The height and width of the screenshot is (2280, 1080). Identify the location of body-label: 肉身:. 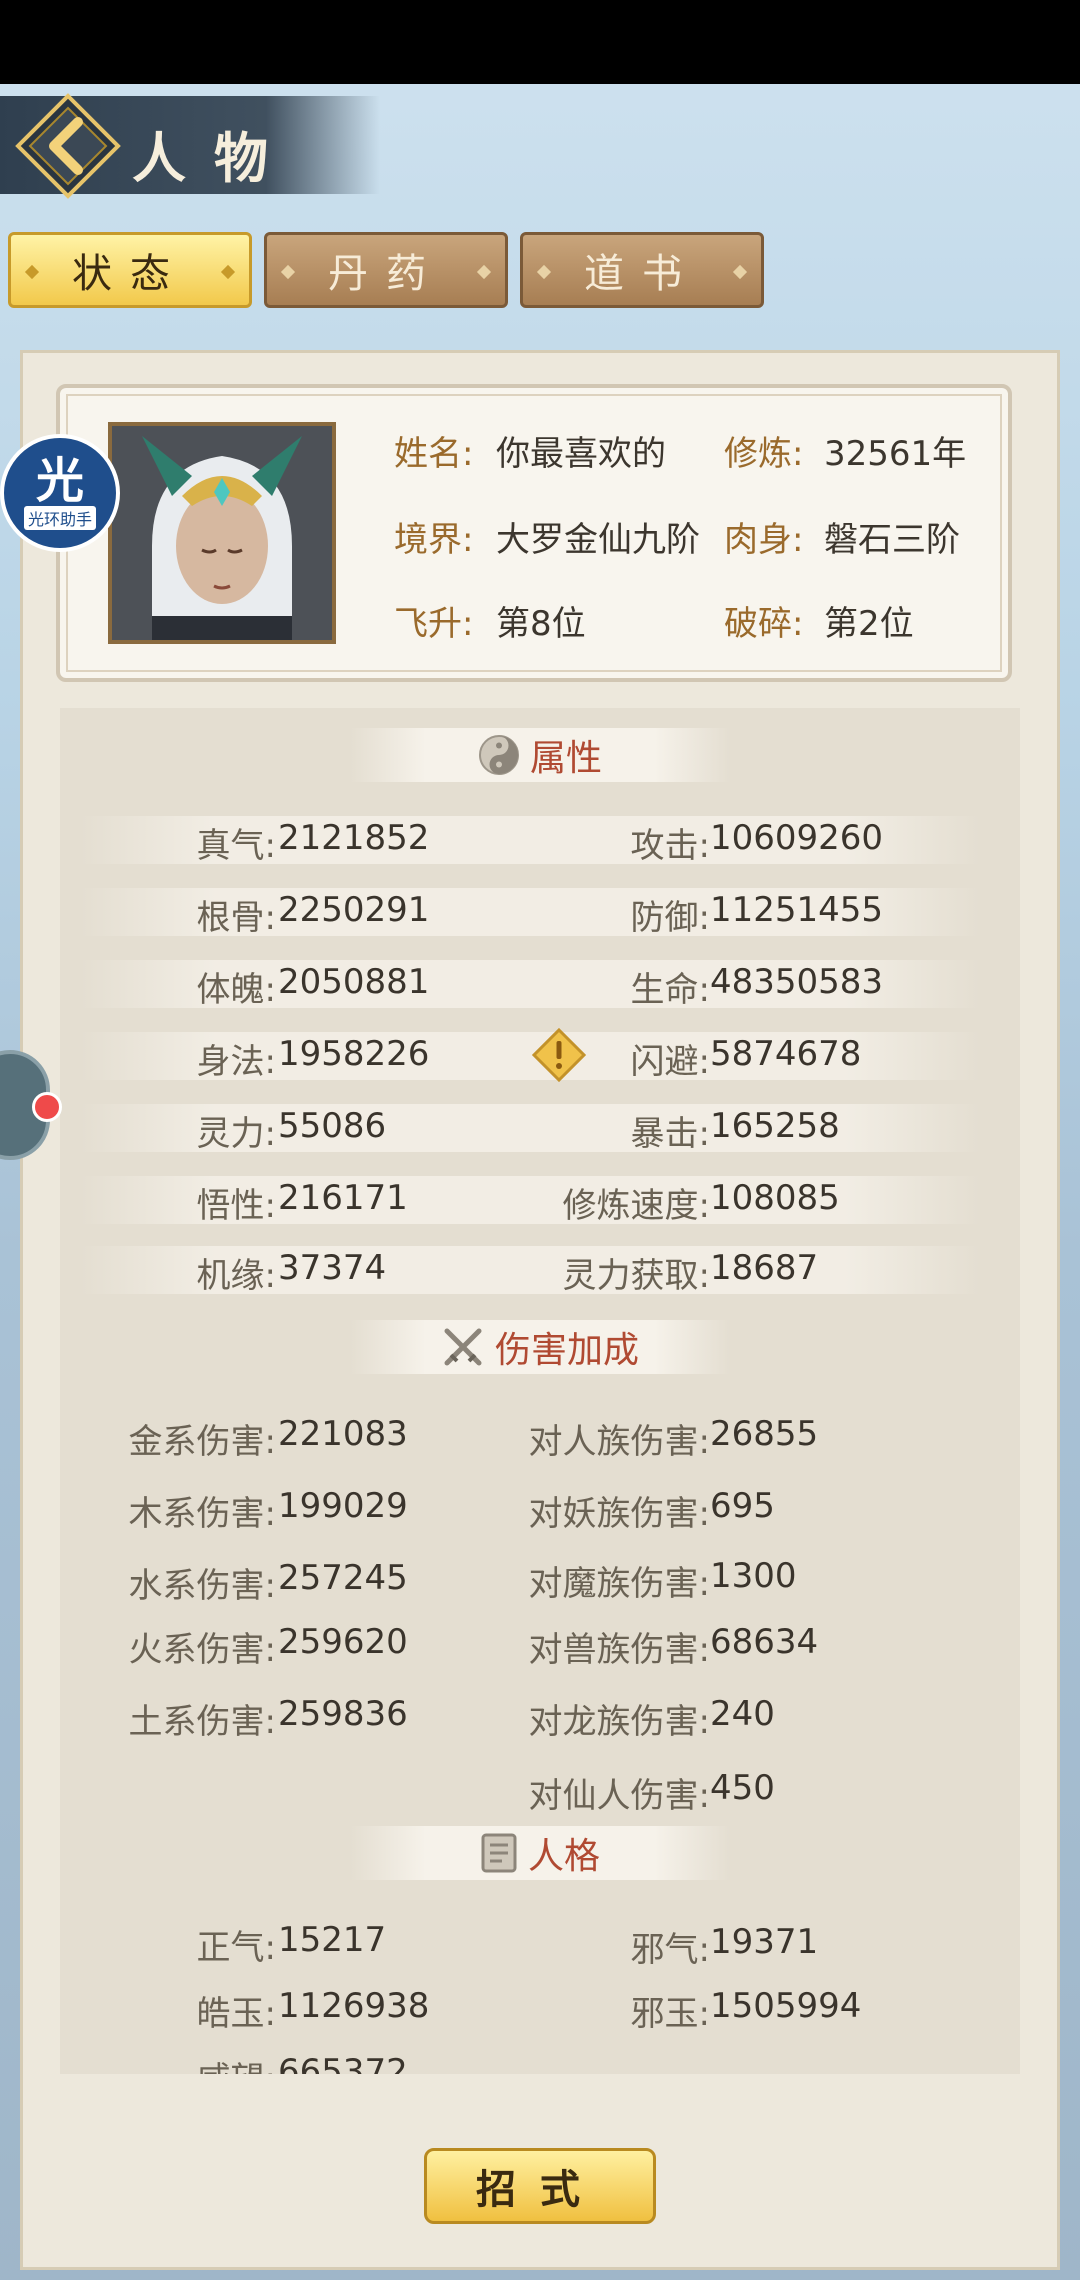
(764, 540).